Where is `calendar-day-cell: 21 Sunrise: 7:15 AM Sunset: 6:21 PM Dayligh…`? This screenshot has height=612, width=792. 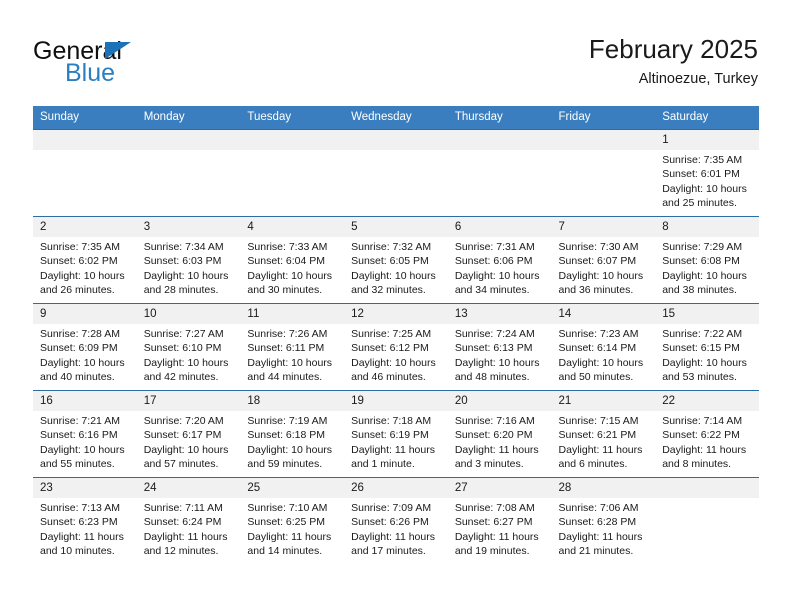
calendar-day-cell: 21 Sunrise: 7:15 AM Sunset: 6:21 PM Dayligh… is located at coordinates (603, 434).